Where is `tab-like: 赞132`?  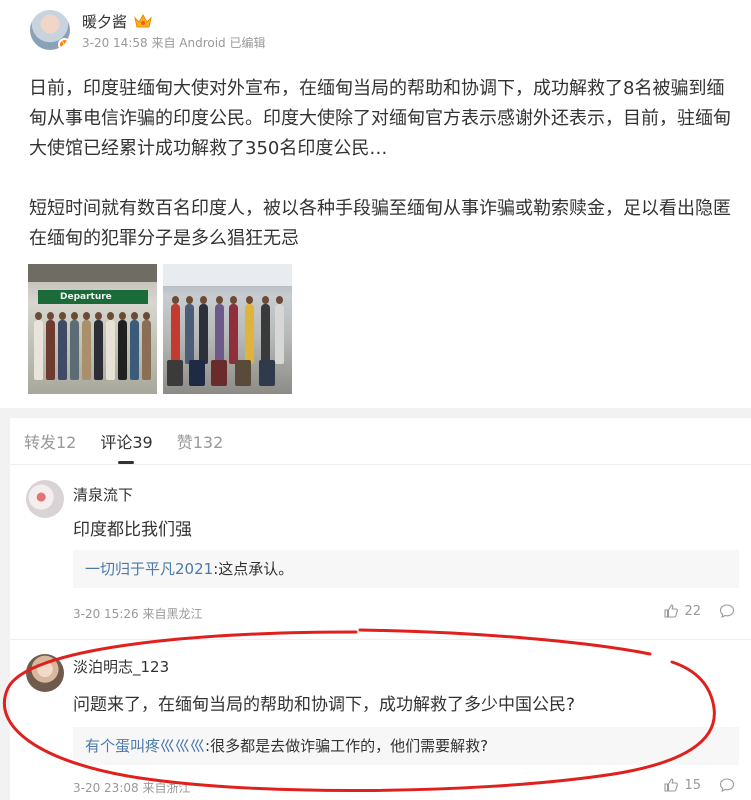 tab-like: 赞132 is located at coordinates (200, 441).